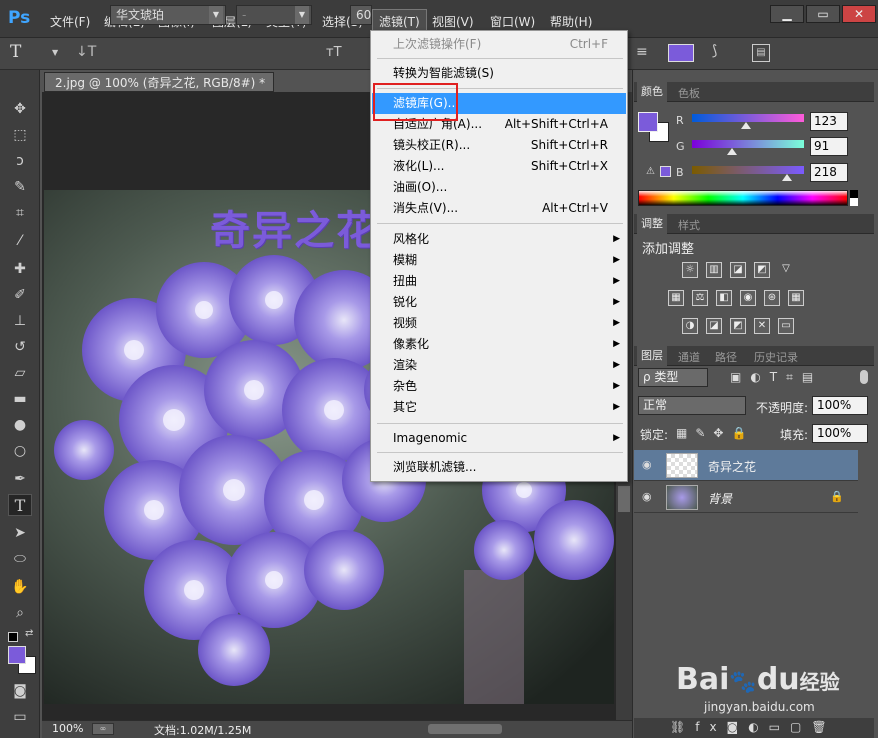  Describe the element at coordinates (689, 357) in the screenshot. I see `tab-channels: 通道` at that location.